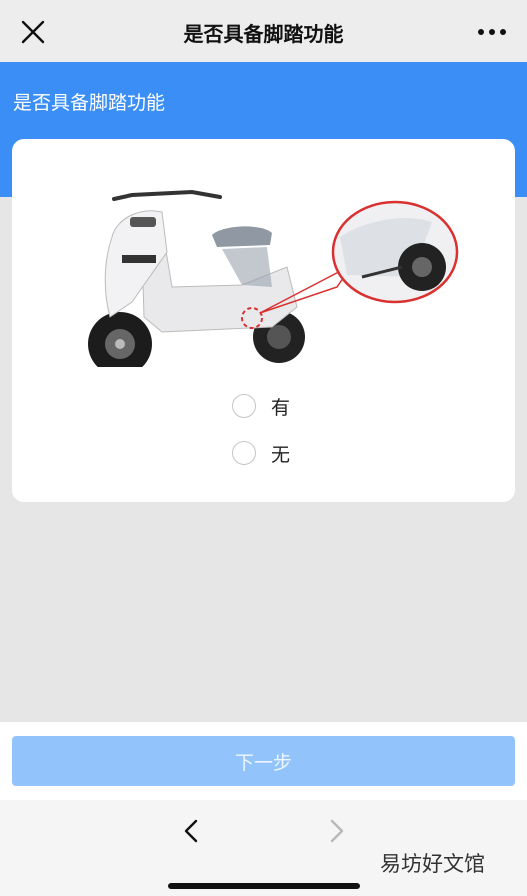 Image resolution: width=527 pixels, height=896 pixels. What do you see at coordinates (261, 453) in the screenshot?
I see `option-no: 无` at bounding box center [261, 453].